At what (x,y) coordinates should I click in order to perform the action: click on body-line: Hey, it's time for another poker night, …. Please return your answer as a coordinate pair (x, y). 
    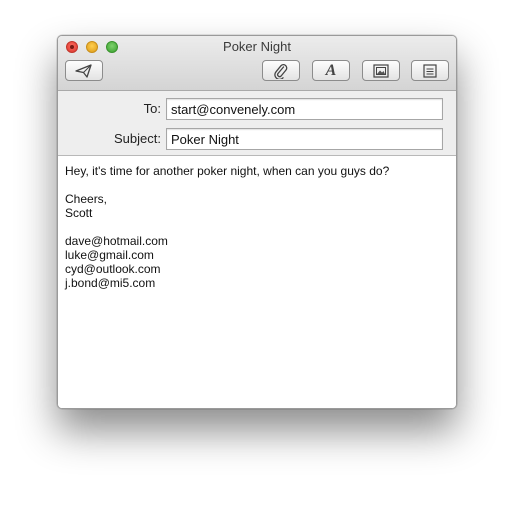
    Looking at the image, I should click on (227, 171).